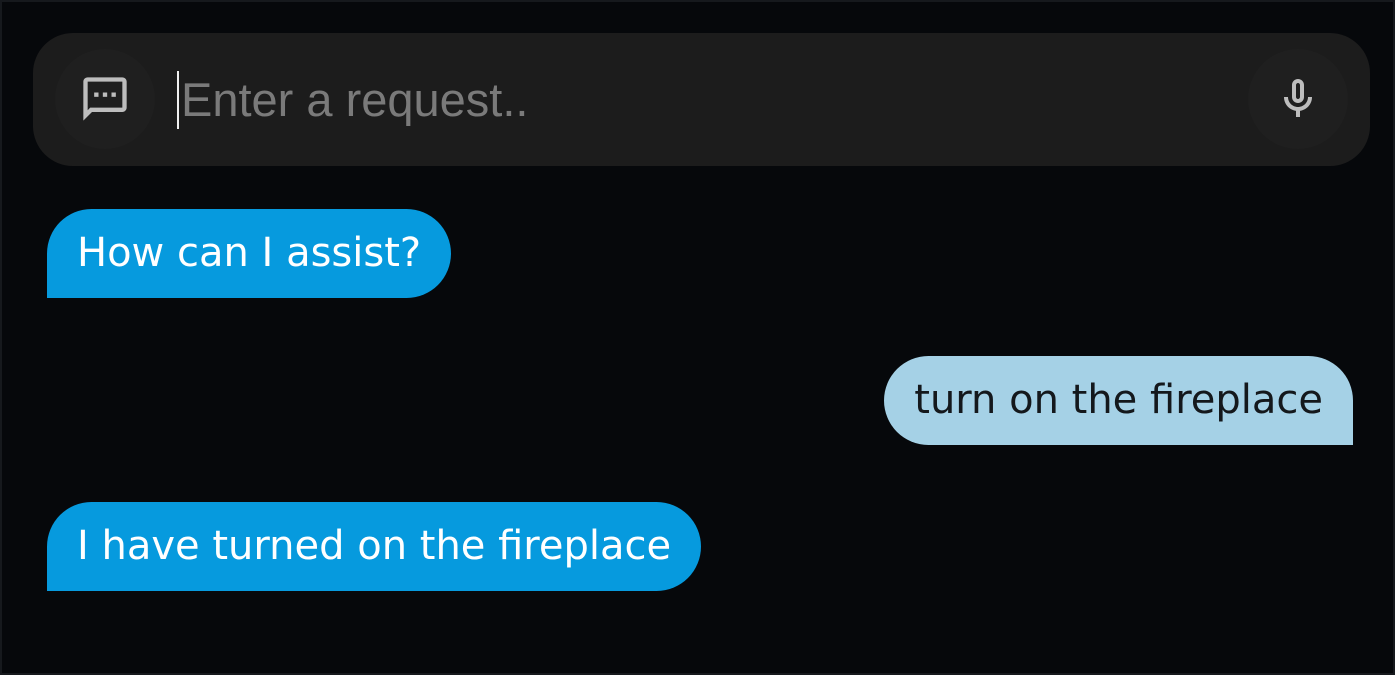  I want to click on chat-bubble-dots-icon, so click(105, 99).